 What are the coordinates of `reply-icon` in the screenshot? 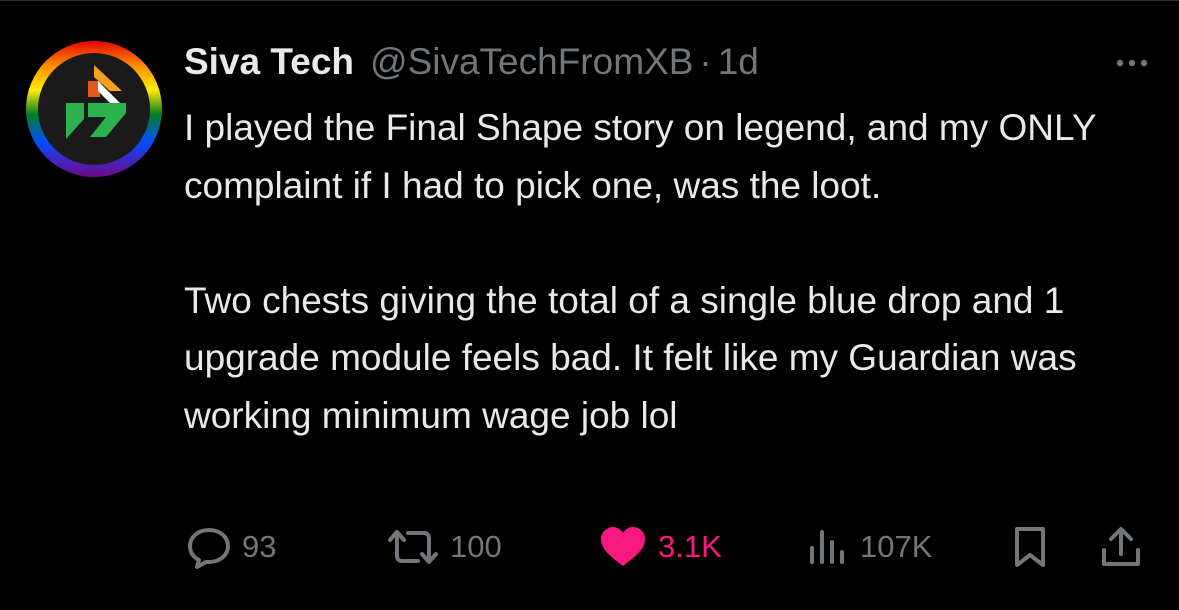 It's located at (209, 548).